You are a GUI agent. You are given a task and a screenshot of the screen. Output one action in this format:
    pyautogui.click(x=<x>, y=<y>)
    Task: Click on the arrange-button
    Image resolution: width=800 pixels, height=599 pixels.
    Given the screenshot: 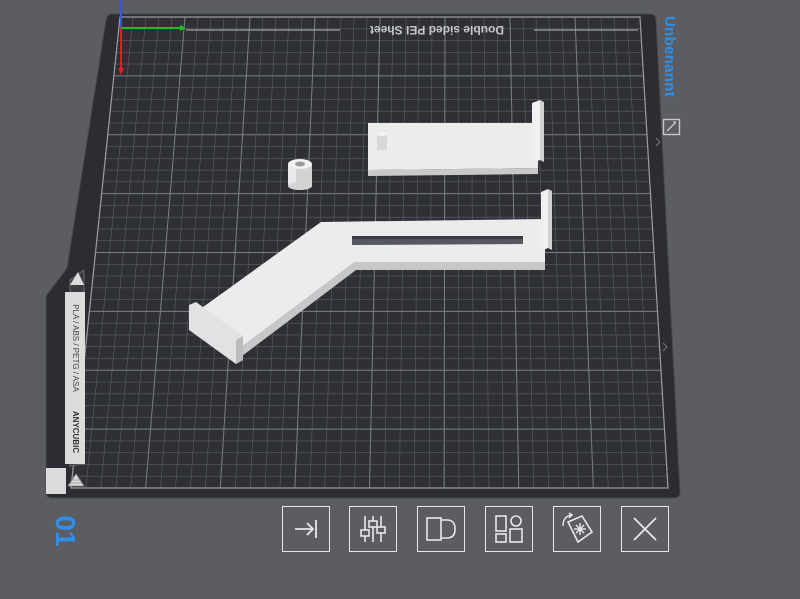 What is the action you would take?
    pyautogui.click(x=441, y=529)
    